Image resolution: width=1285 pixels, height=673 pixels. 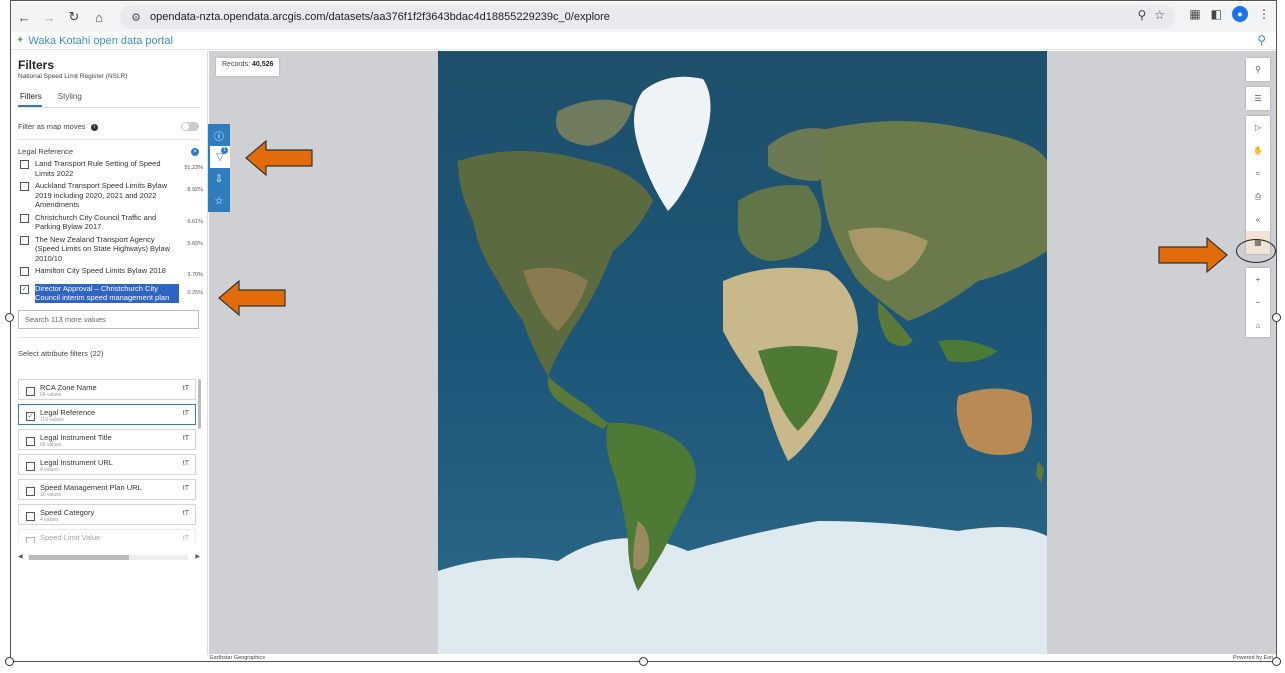 What do you see at coordinates (643, 41) in the screenshot?
I see `portal-header: ✦ Waka Kotahi open data portal ⚲` at bounding box center [643, 41].